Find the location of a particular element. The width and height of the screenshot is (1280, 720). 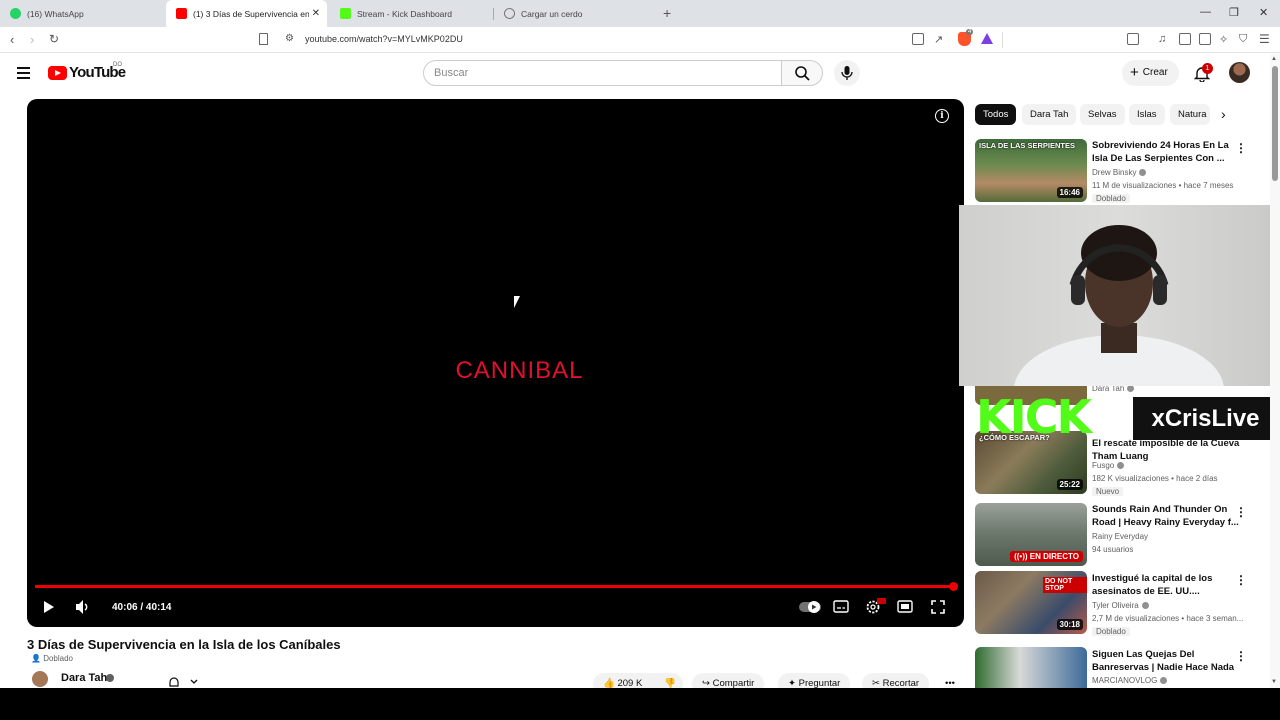

new-tab-button: + is located at coordinates (667, 13).